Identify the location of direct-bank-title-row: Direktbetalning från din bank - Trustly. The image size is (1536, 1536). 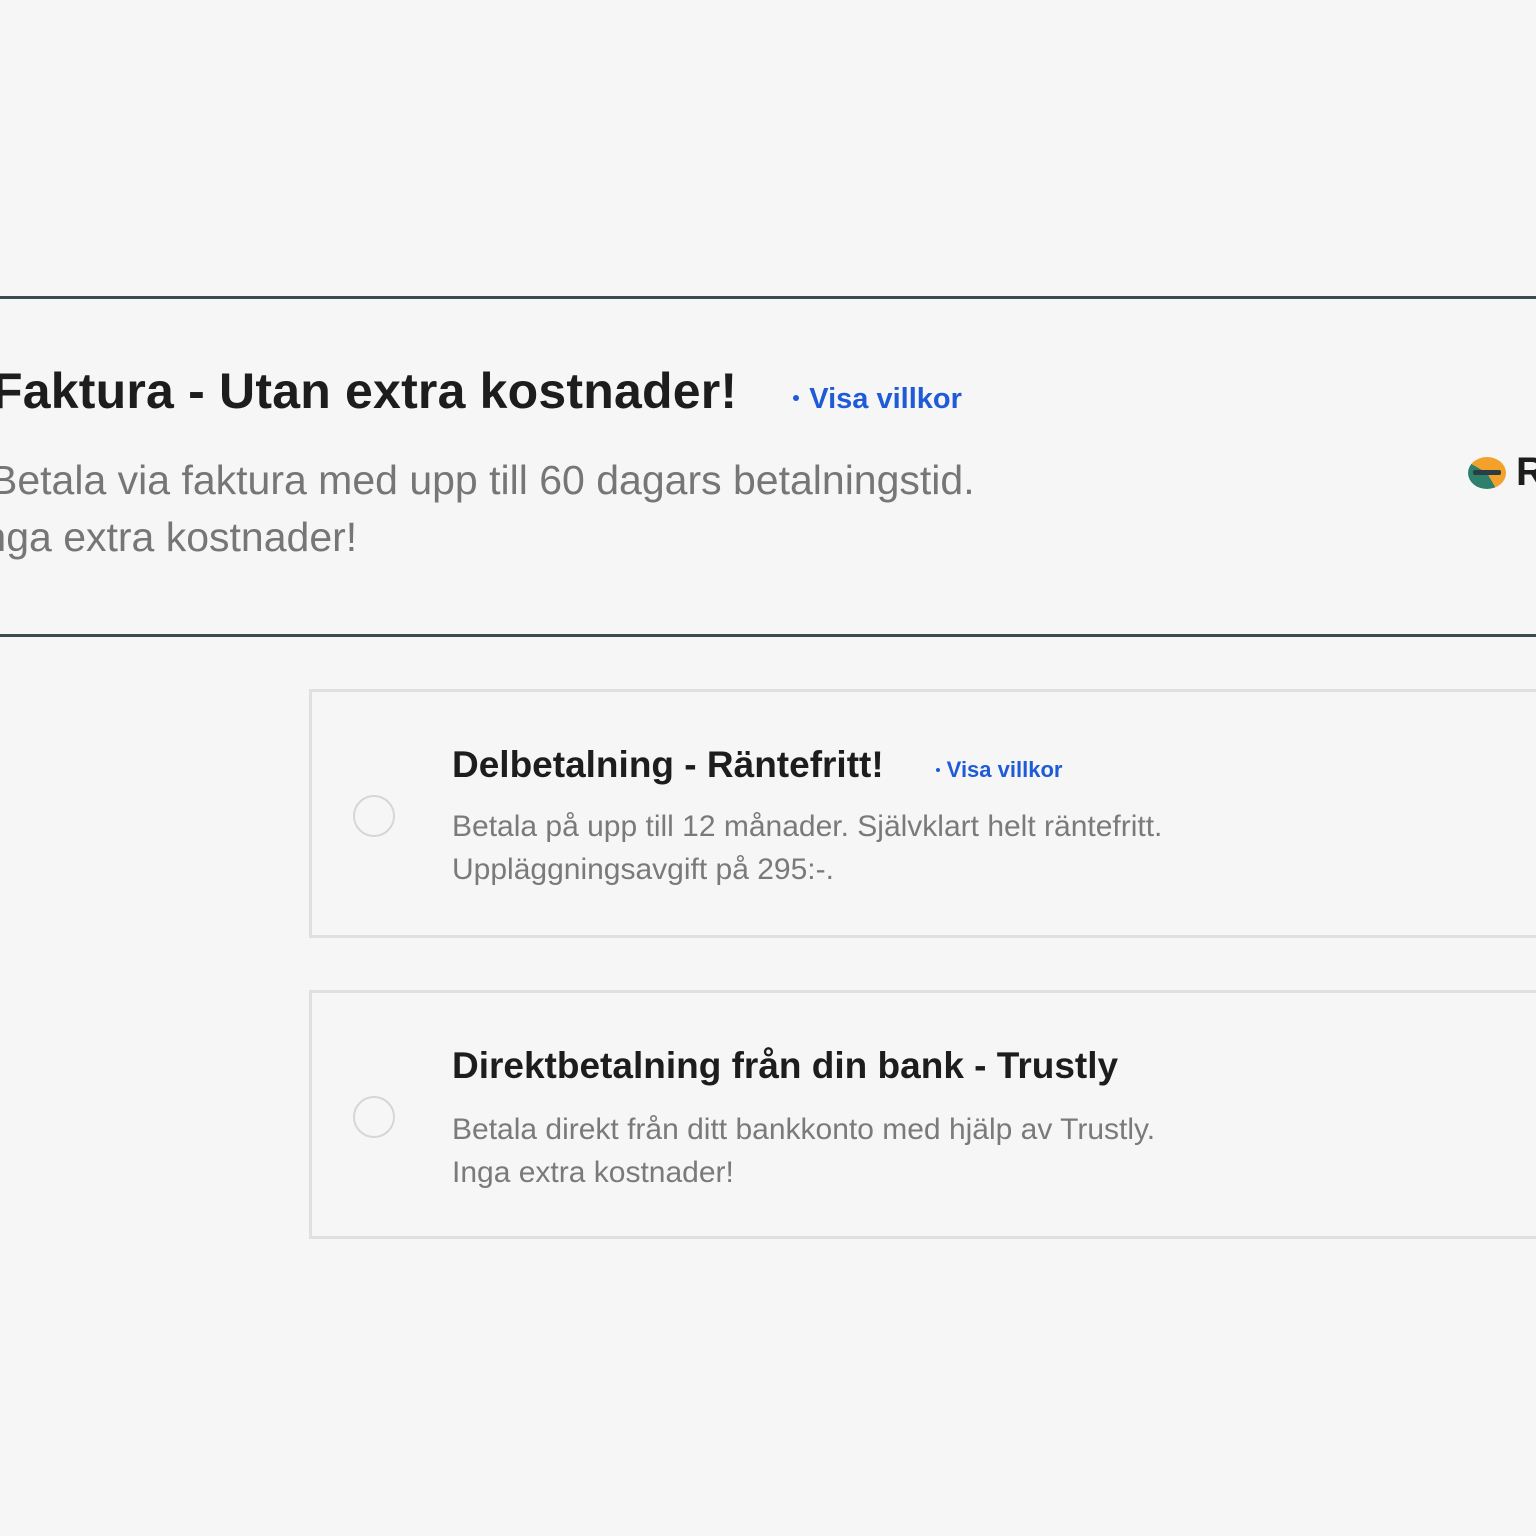
(785, 1066).